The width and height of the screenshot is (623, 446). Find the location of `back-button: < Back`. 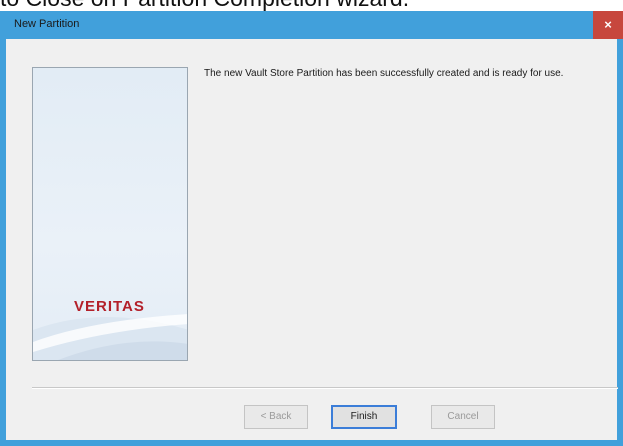

back-button: < Back is located at coordinates (276, 417).